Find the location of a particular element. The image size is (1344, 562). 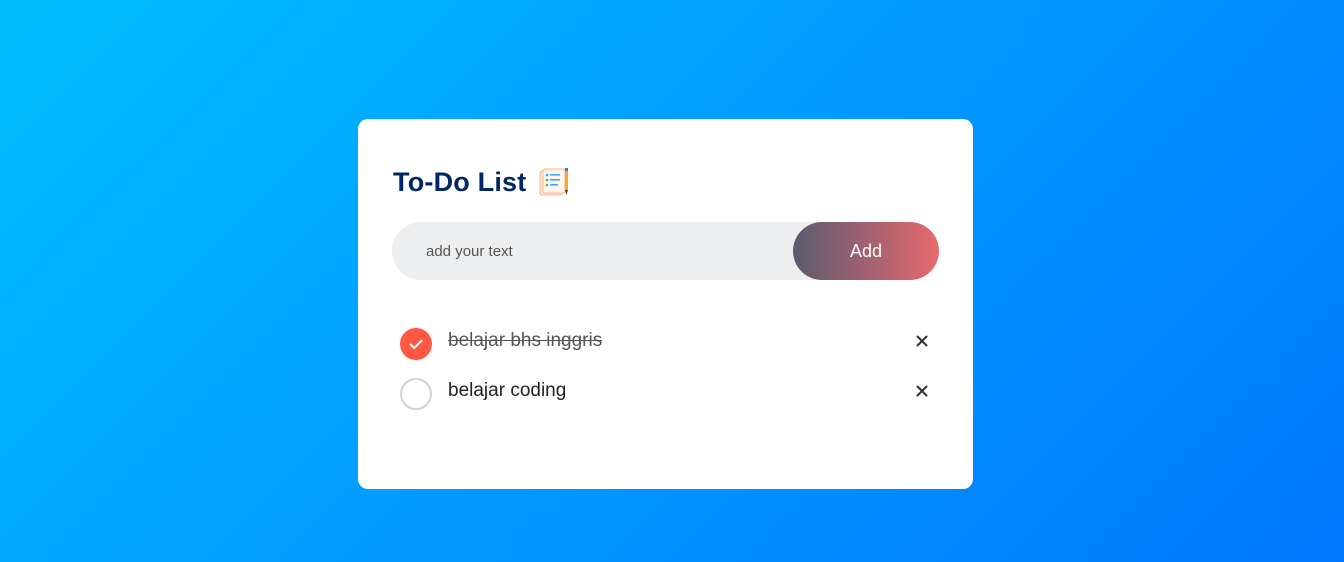

input-row: Add is located at coordinates (665, 251).